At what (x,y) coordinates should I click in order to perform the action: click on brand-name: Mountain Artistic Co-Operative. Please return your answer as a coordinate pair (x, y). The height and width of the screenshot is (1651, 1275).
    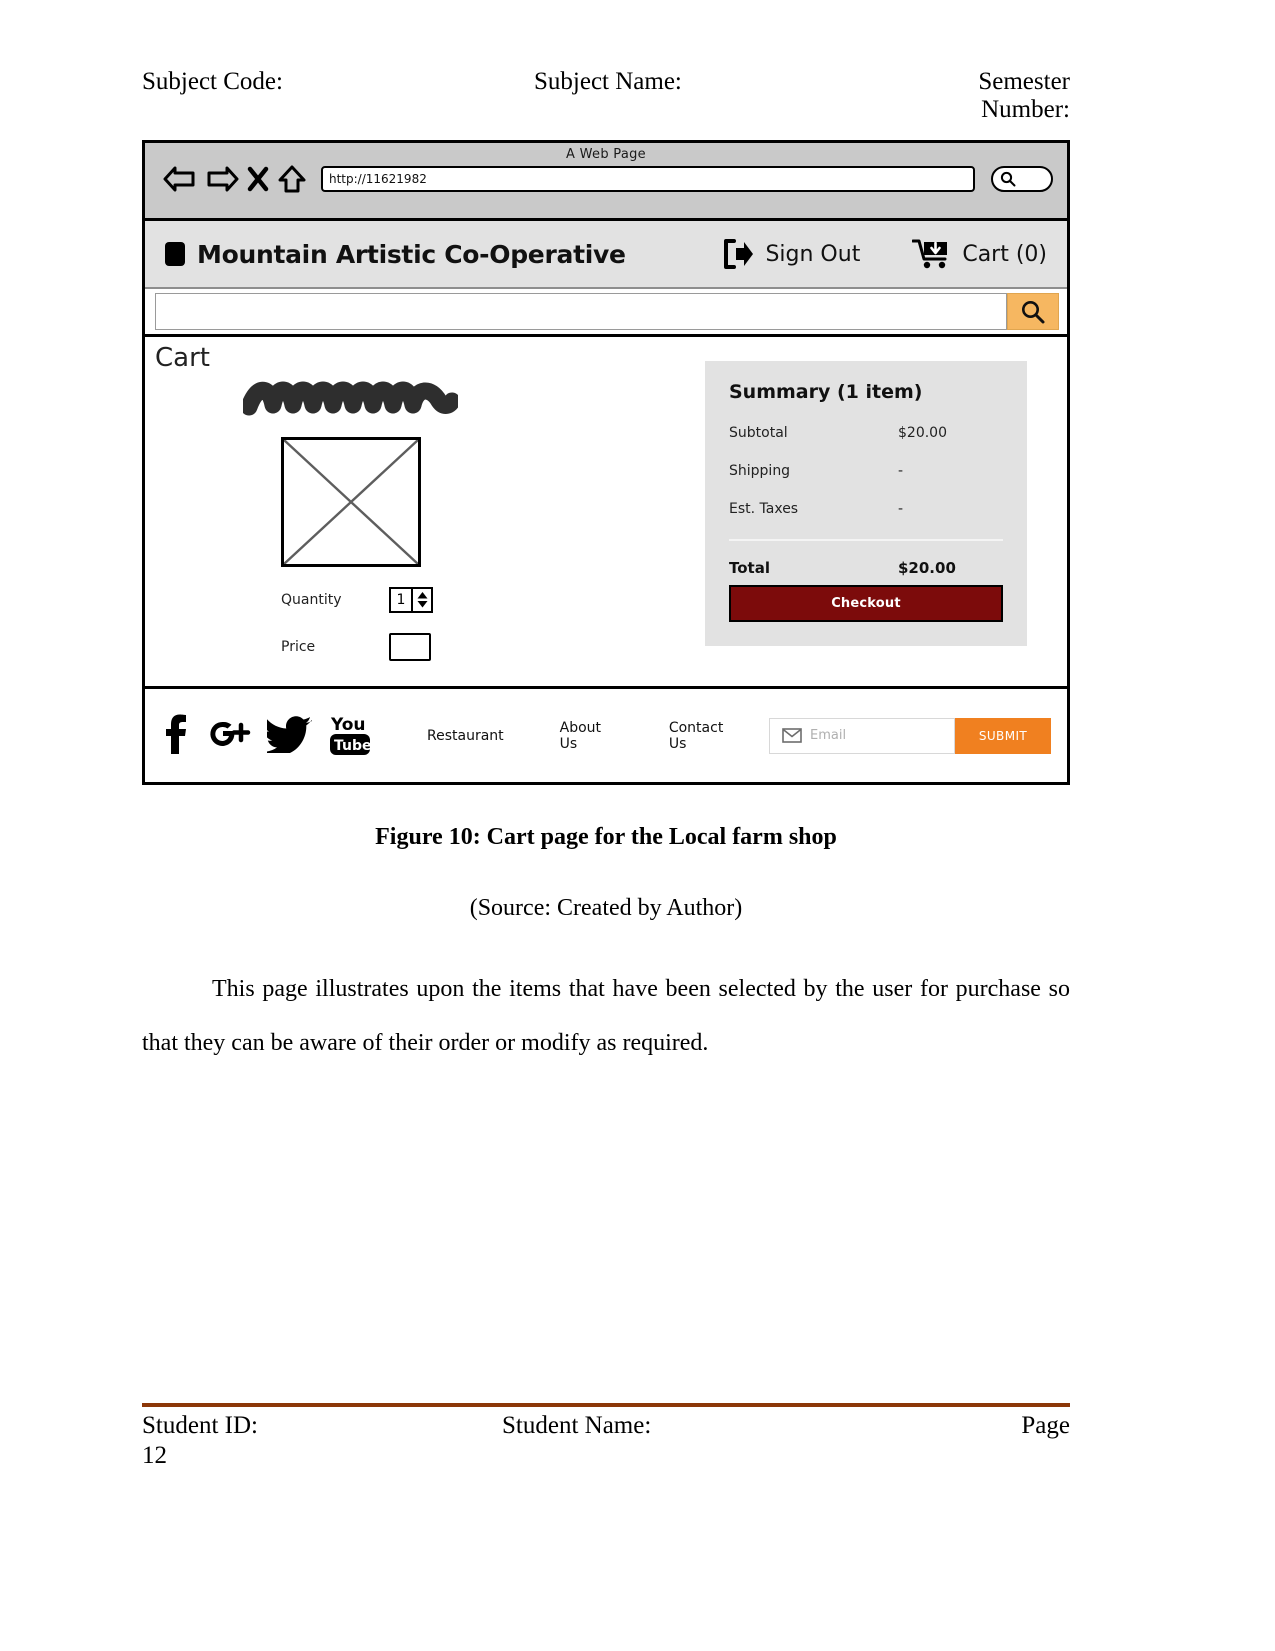
    Looking at the image, I should click on (411, 254).